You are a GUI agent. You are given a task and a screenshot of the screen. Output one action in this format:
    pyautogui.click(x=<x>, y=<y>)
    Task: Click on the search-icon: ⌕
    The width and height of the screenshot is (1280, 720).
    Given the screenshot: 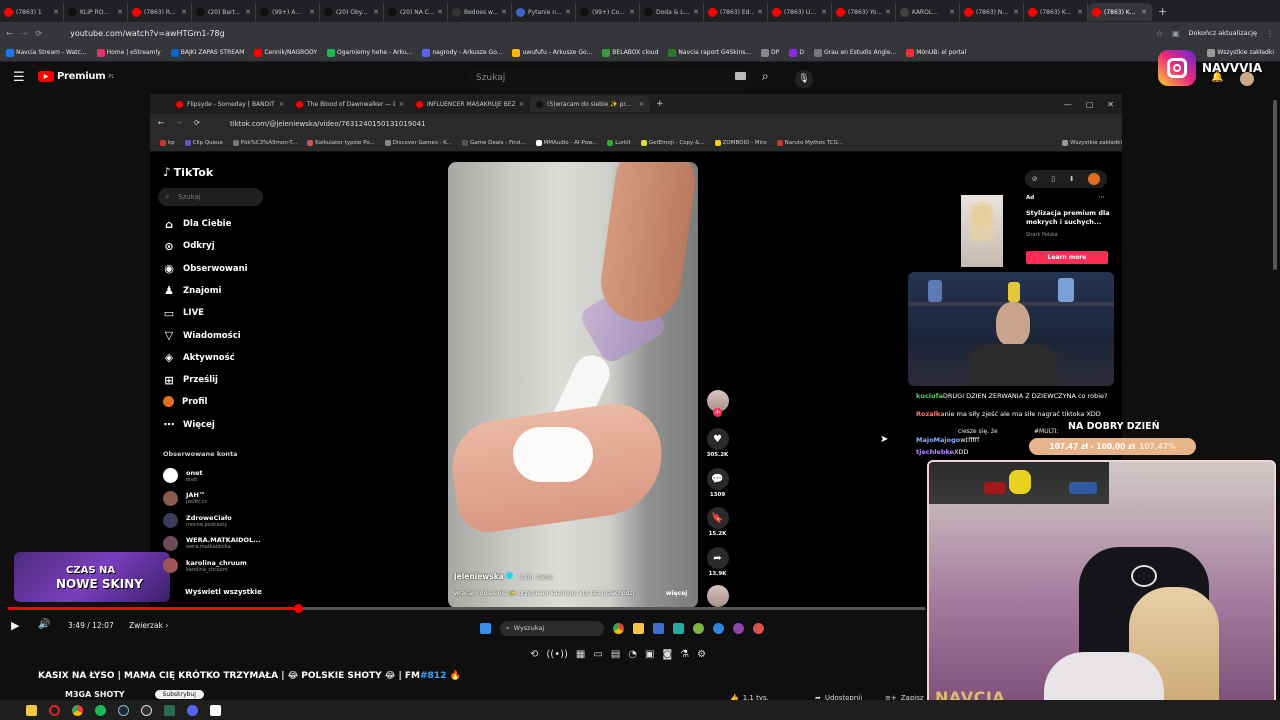 What is the action you would take?
    pyautogui.click(x=765, y=76)
    